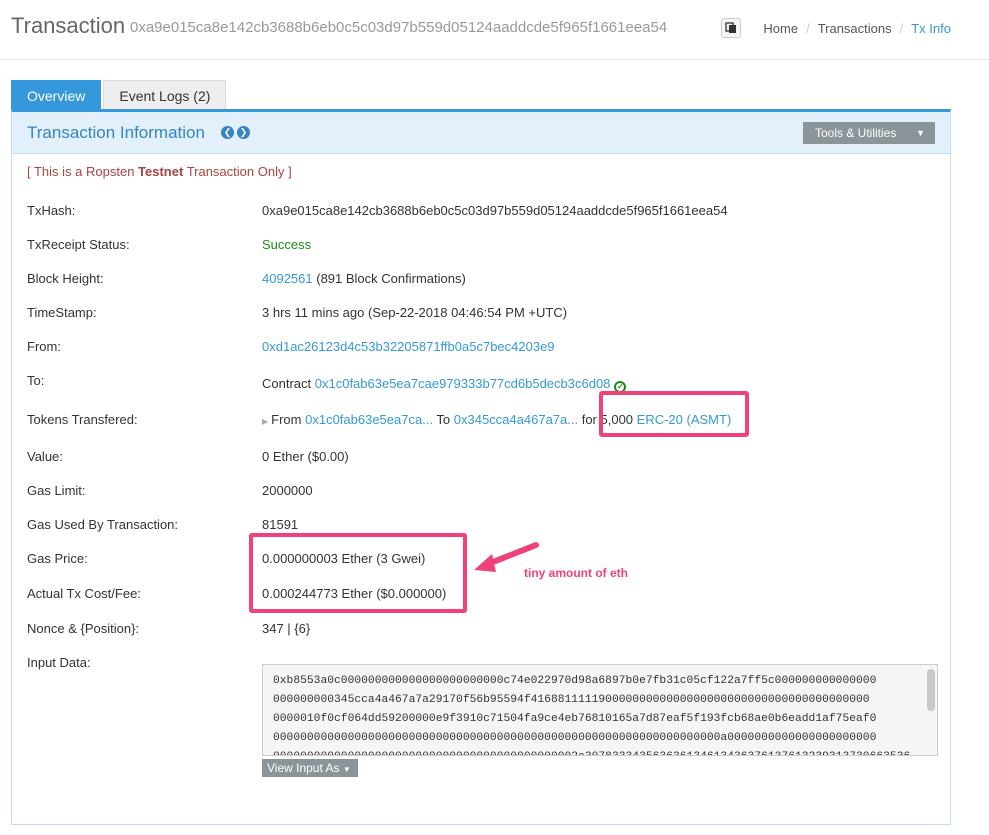  Describe the element at coordinates (243, 132) in the screenshot. I see `next-tx-icon: ❯` at that location.